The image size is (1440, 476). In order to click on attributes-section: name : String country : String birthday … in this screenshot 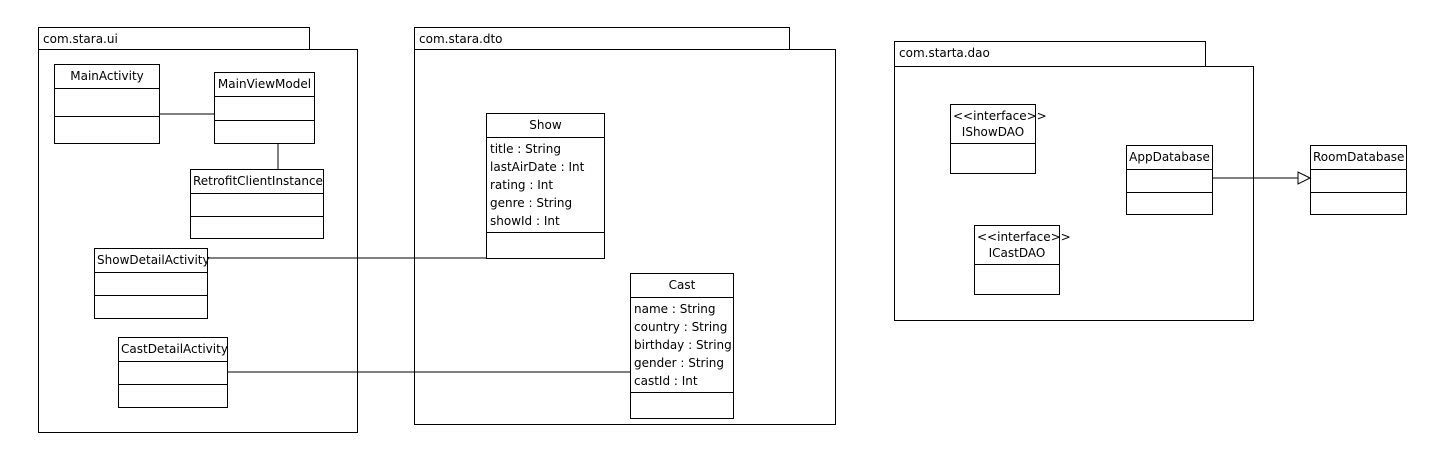, I will do `click(682, 344)`.